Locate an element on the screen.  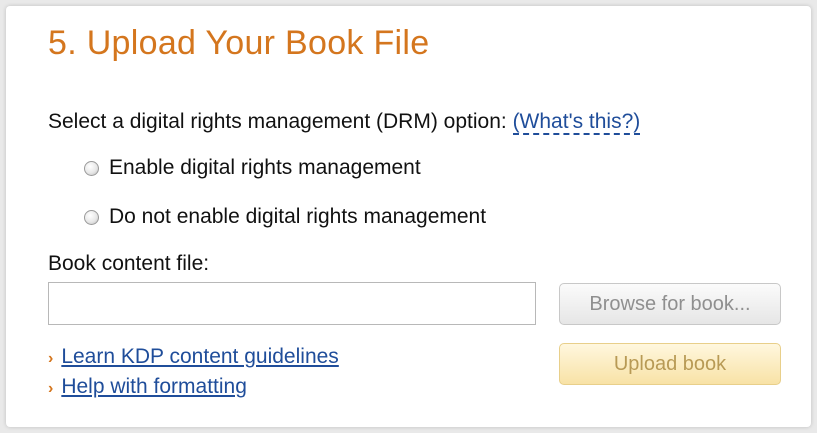
help-formatting-row: › Help with formatting is located at coordinates (147, 387).